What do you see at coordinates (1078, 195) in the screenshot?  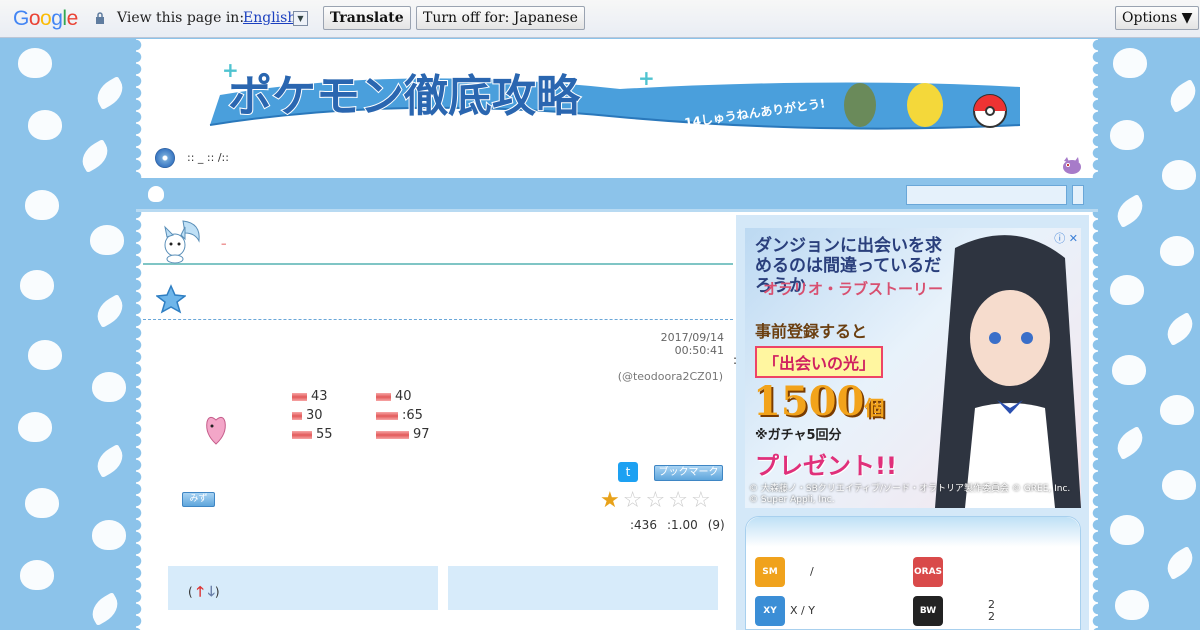 I see `search-button` at bounding box center [1078, 195].